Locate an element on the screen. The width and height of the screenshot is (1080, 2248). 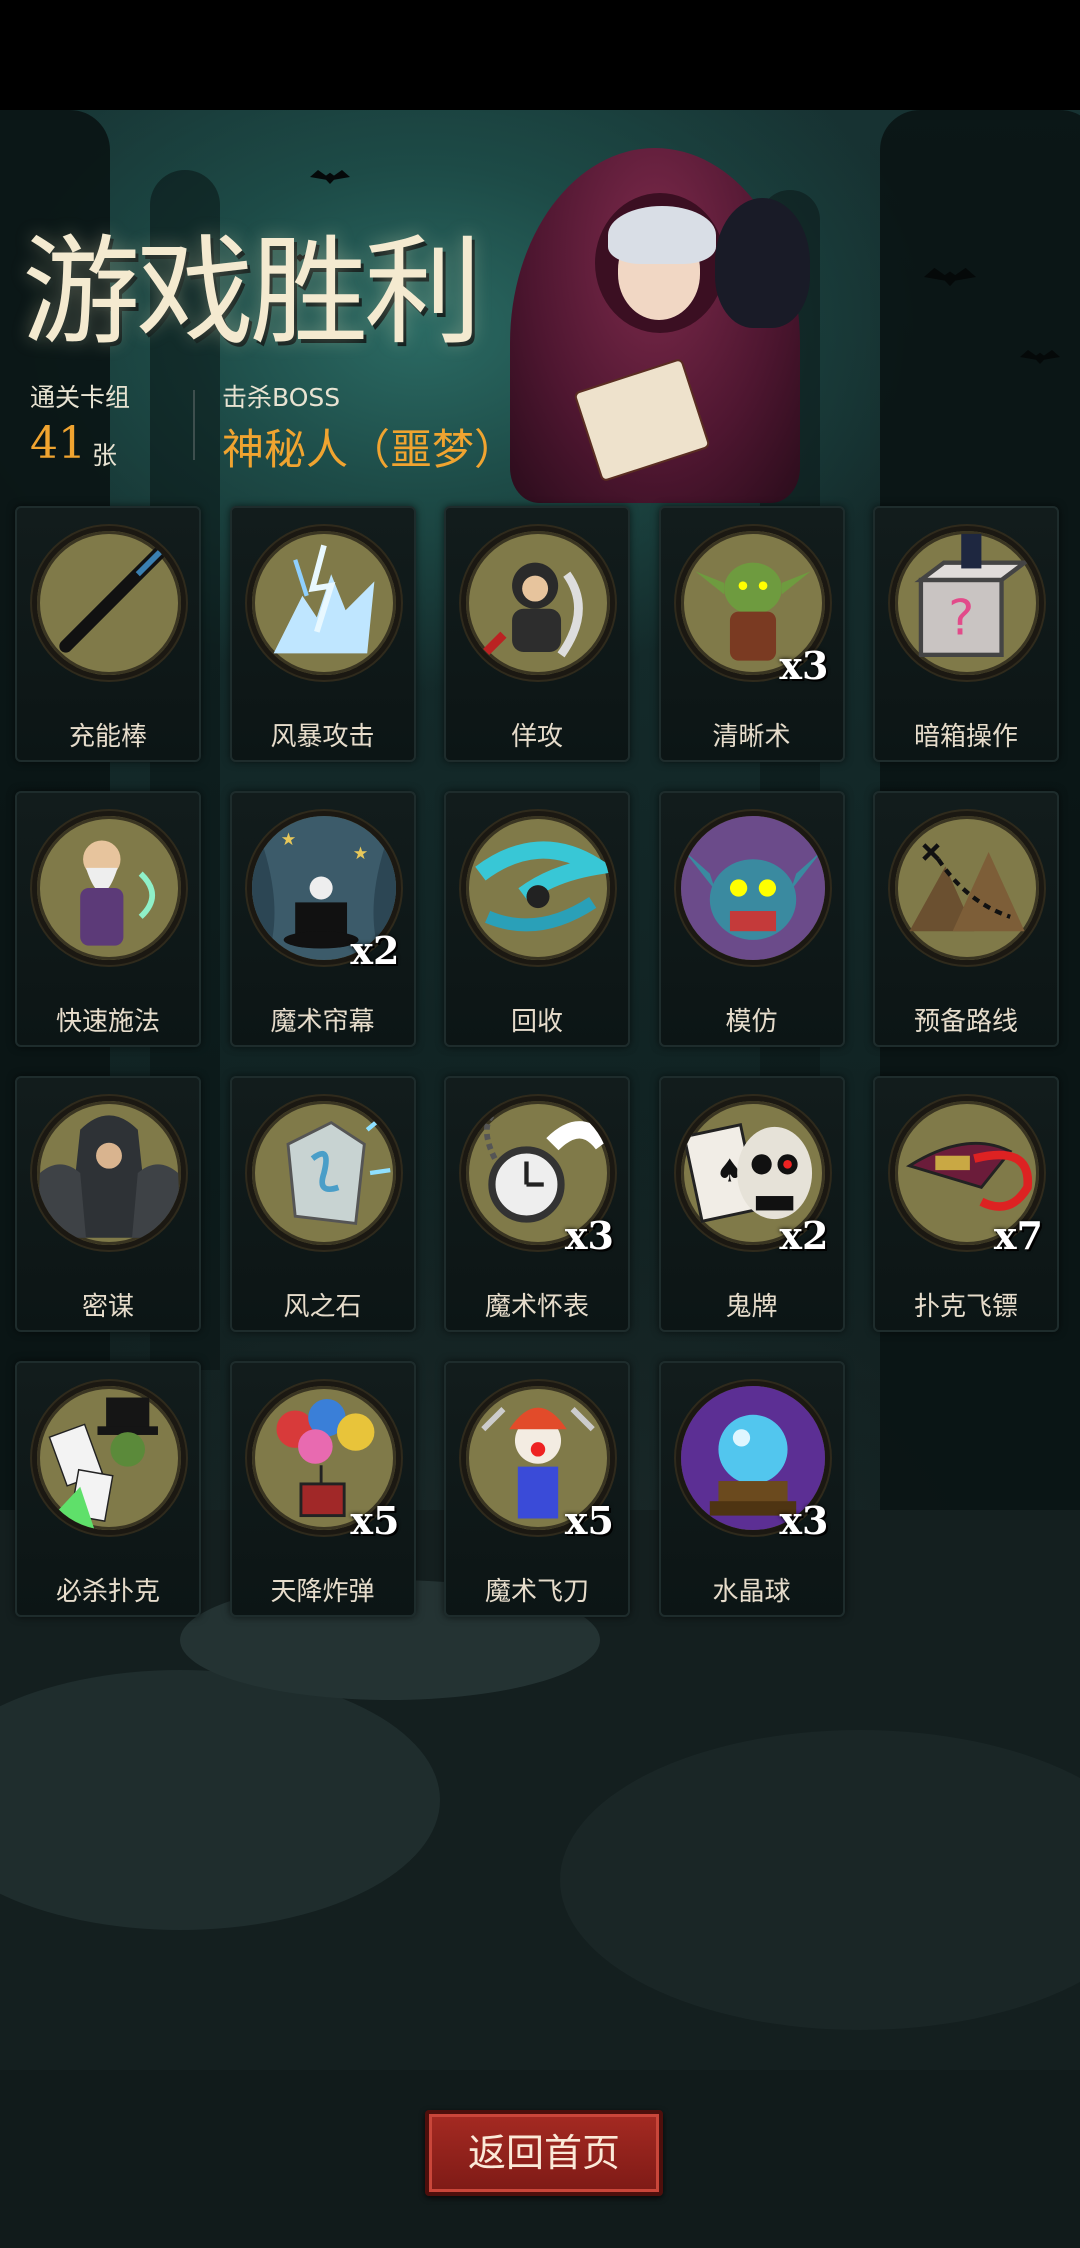
deck-card: x3 清晰术 is located at coordinates (751, 634).